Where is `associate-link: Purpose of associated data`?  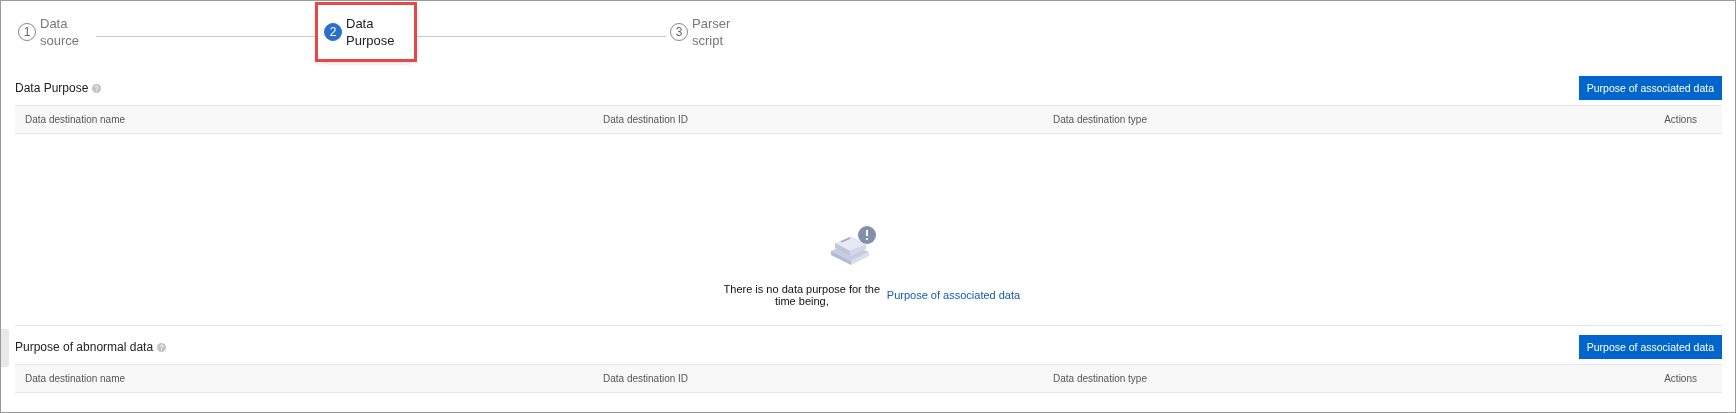 associate-link: Purpose of associated data is located at coordinates (953, 295).